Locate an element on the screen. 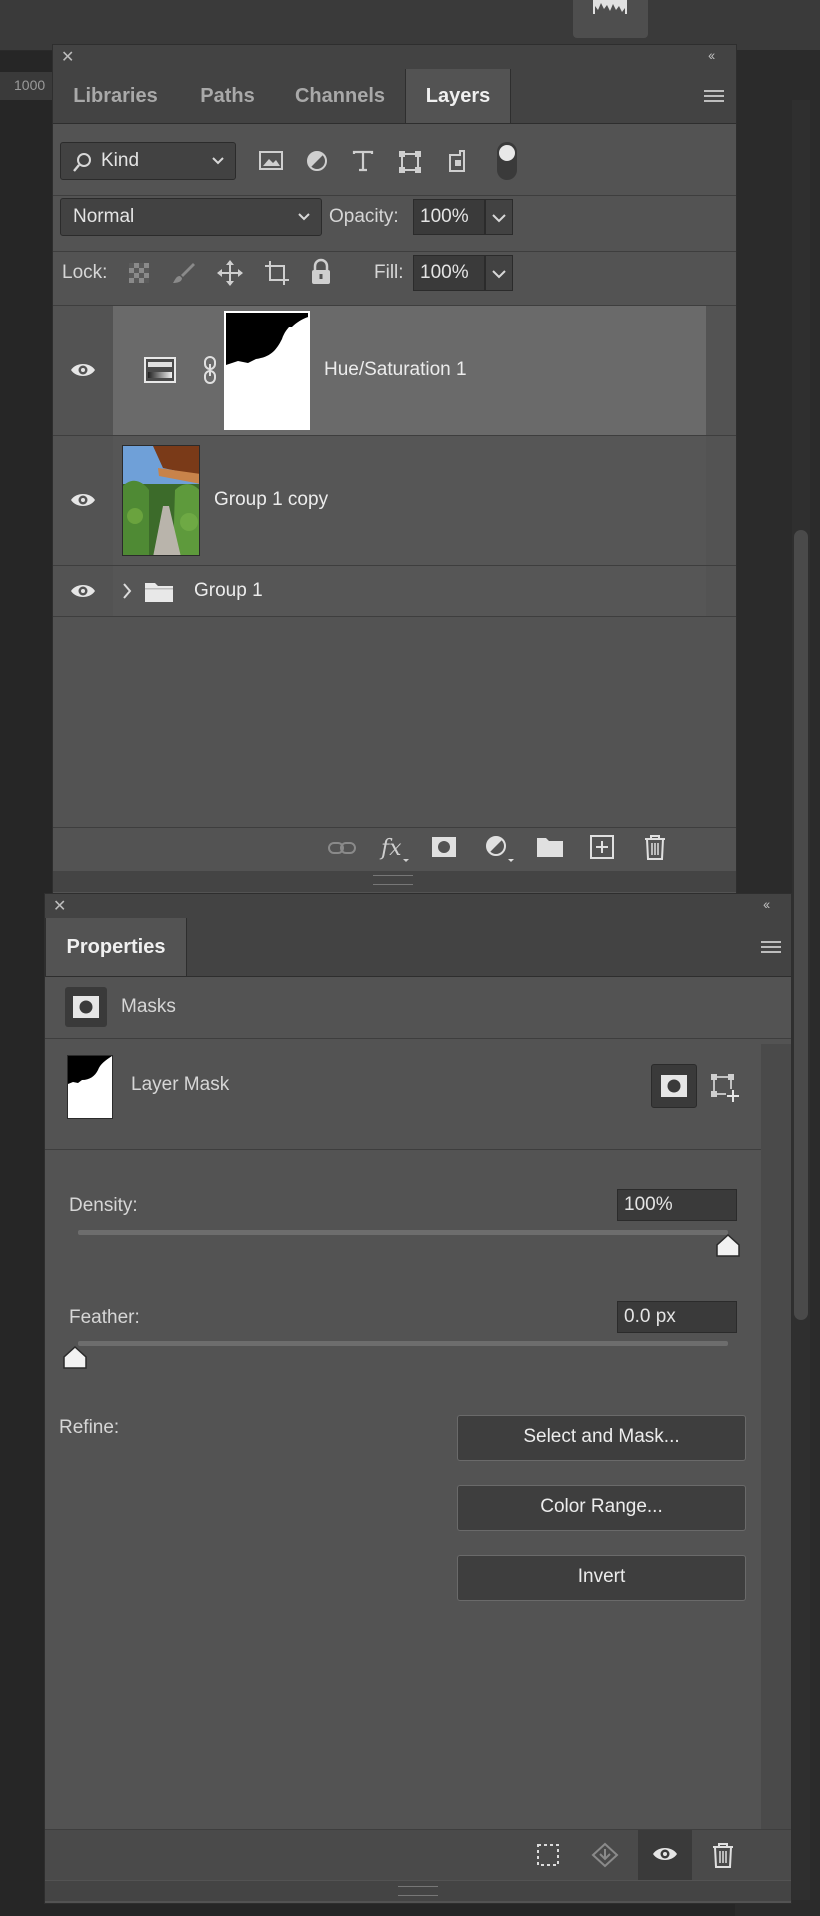  layers-tab-bar: Libraries Paths Channels Layers is located at coordinates (394, 96).